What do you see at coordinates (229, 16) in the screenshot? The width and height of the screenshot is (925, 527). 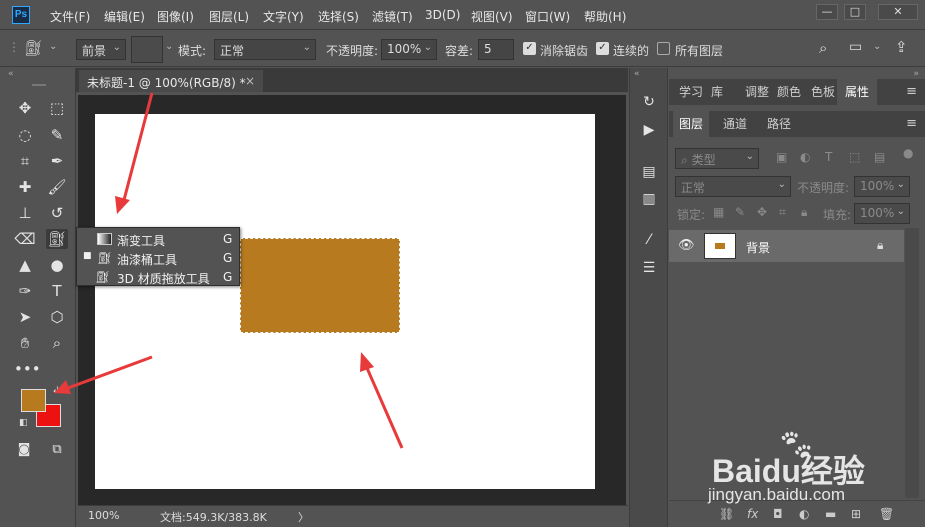 I see `menu-layer: 图层(L)` at bounding box center [229, 16].